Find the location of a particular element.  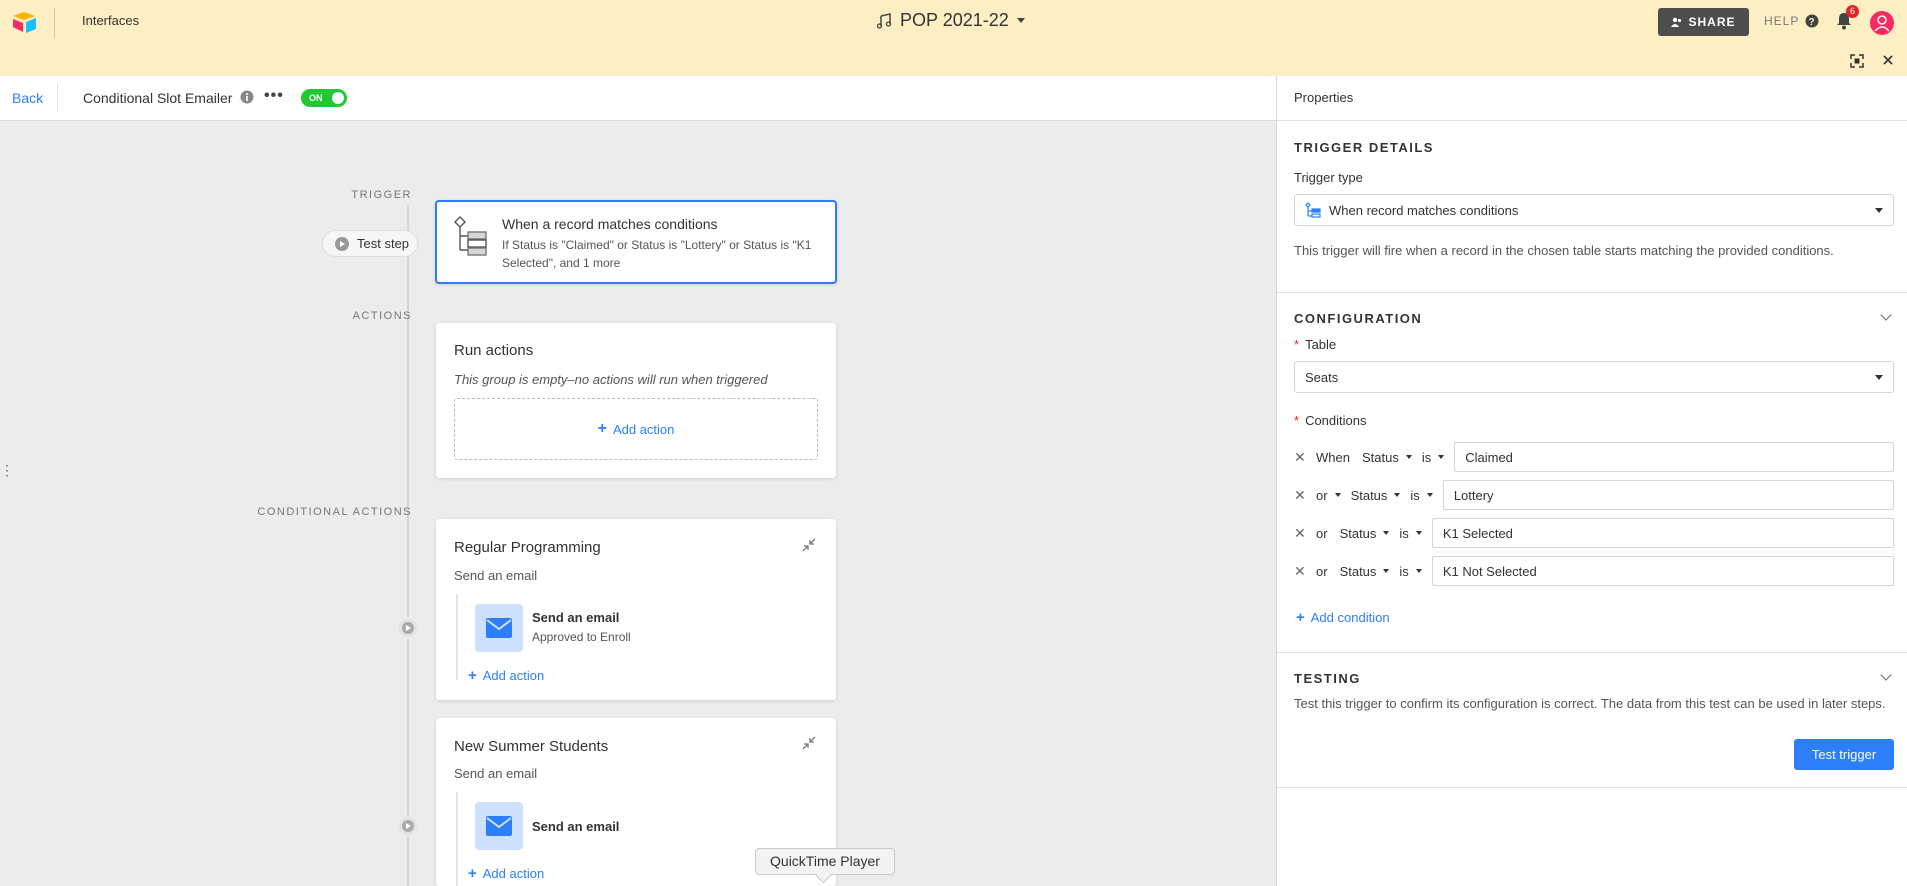

drag-handle-icon: ⋮ is located at coordinates (7, 470).